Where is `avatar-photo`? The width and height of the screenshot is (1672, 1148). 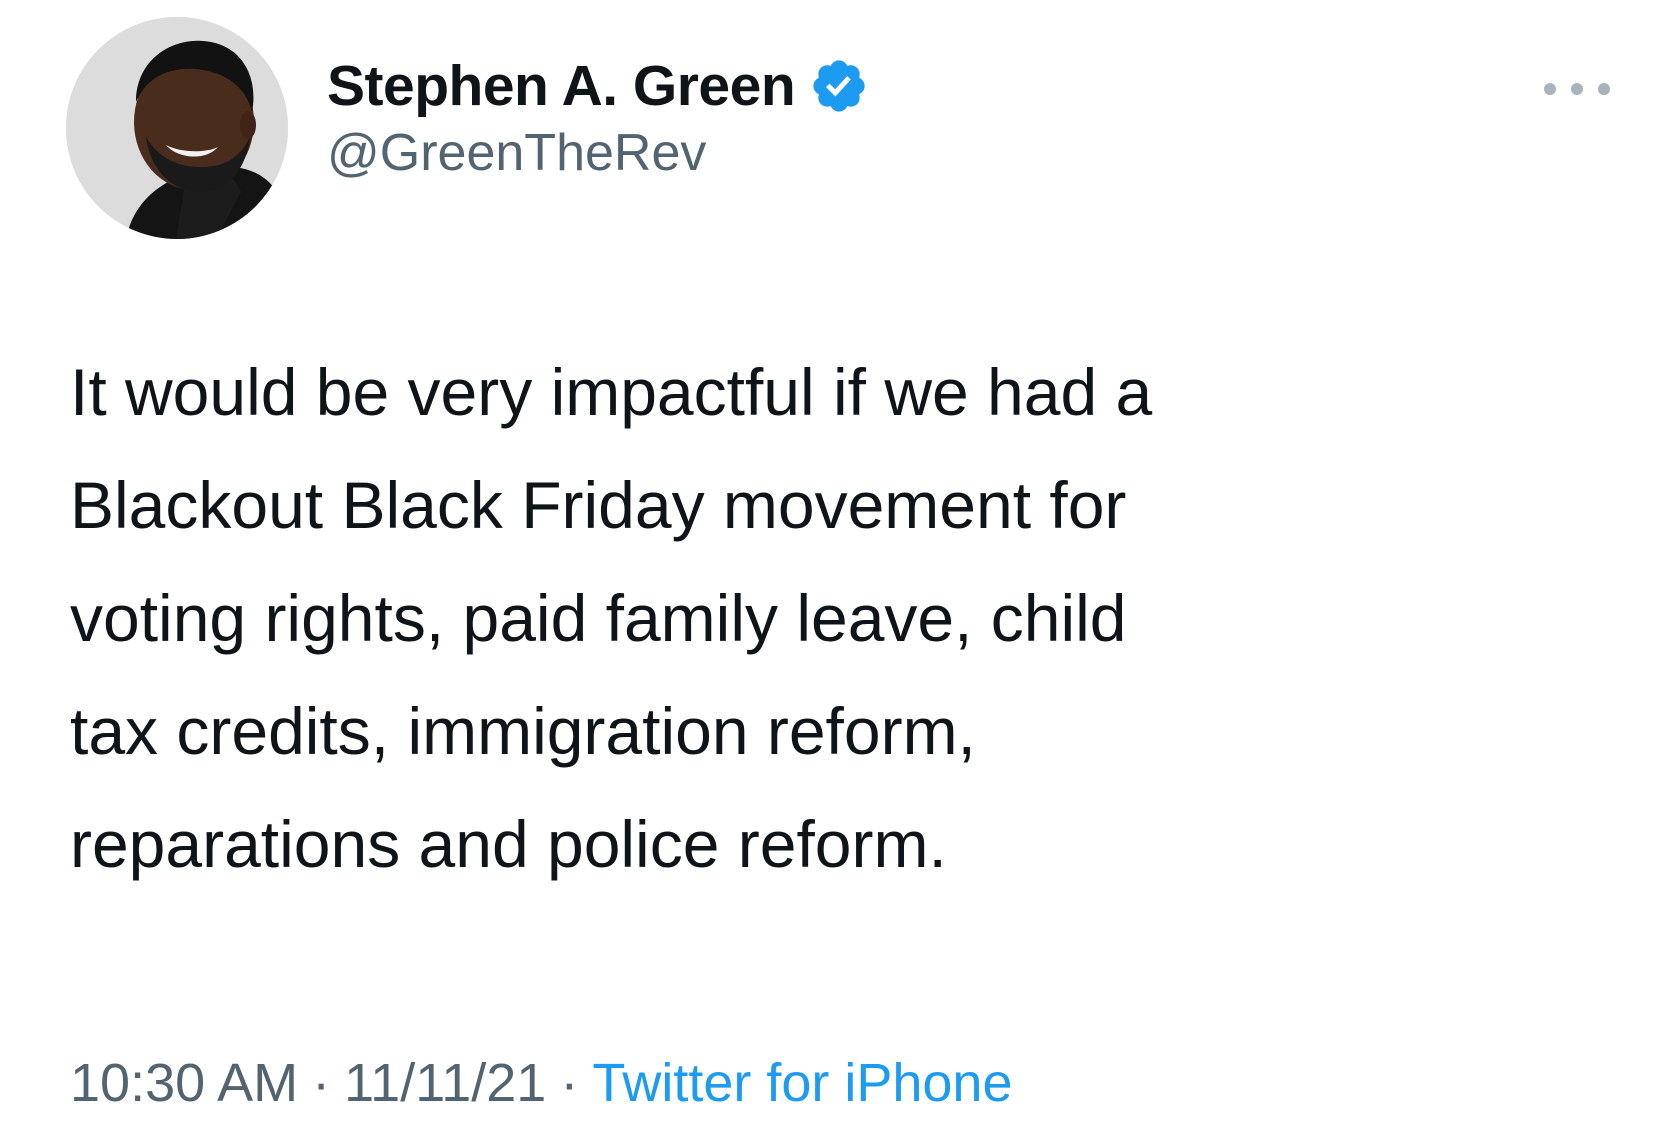
avatar-photo is located at coordinates (177, 128).